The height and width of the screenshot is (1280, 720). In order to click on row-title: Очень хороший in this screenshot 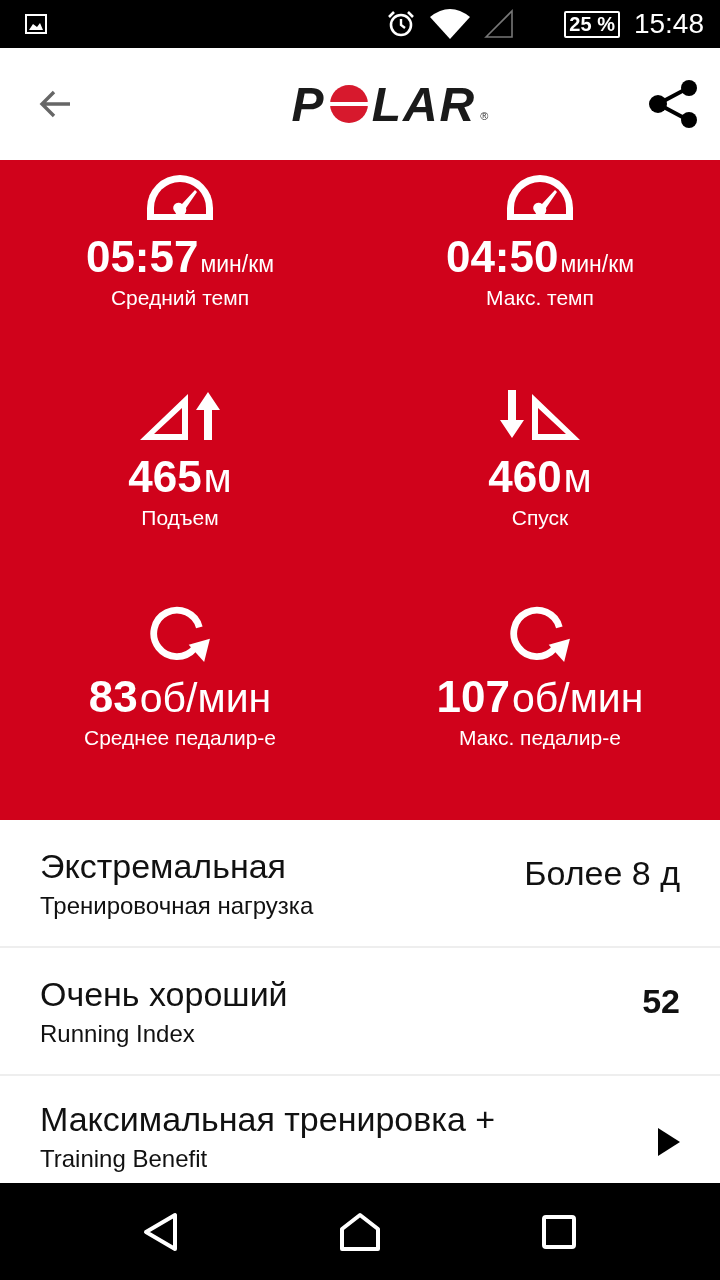, I will do `click(164, 994)`.